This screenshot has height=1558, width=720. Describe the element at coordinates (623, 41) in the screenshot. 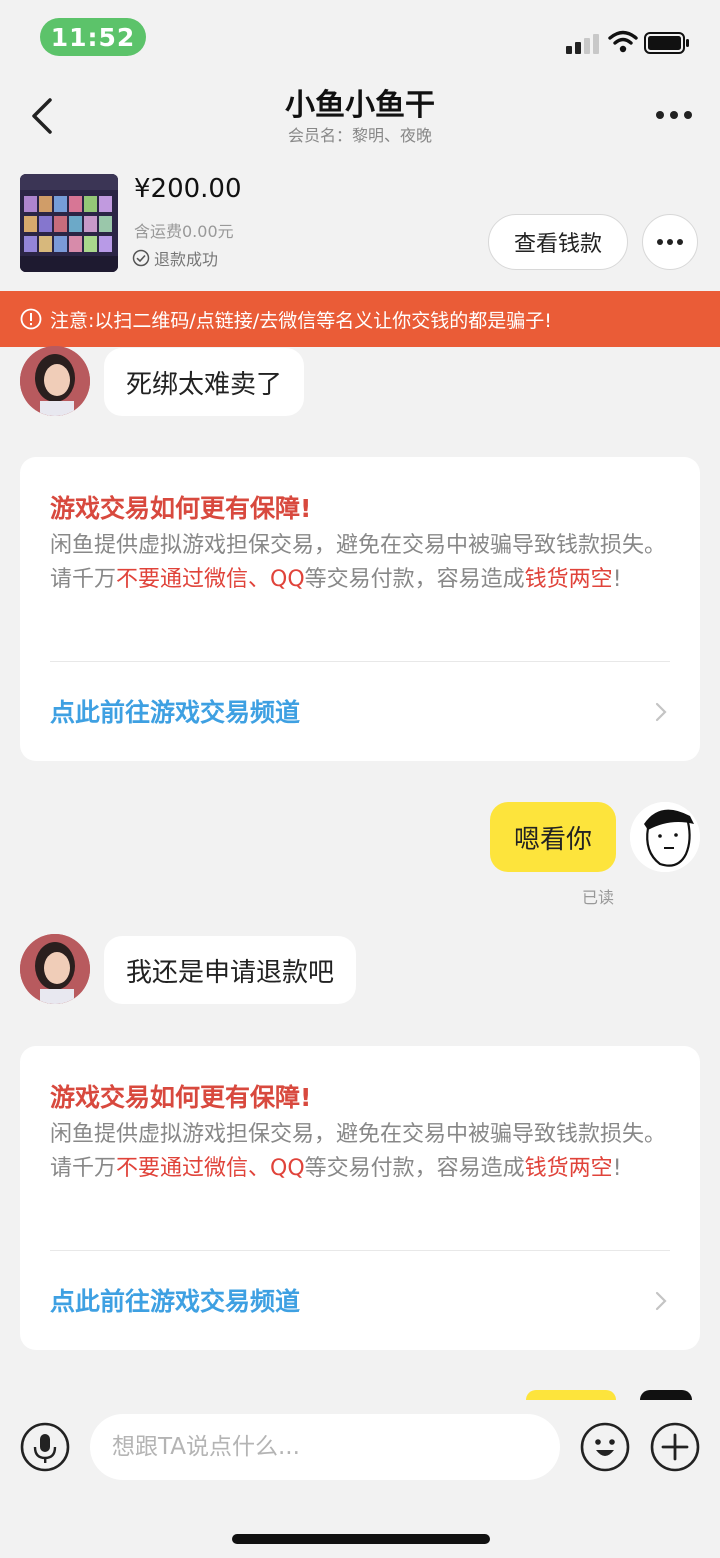

I see `wifi-icon` at that location.